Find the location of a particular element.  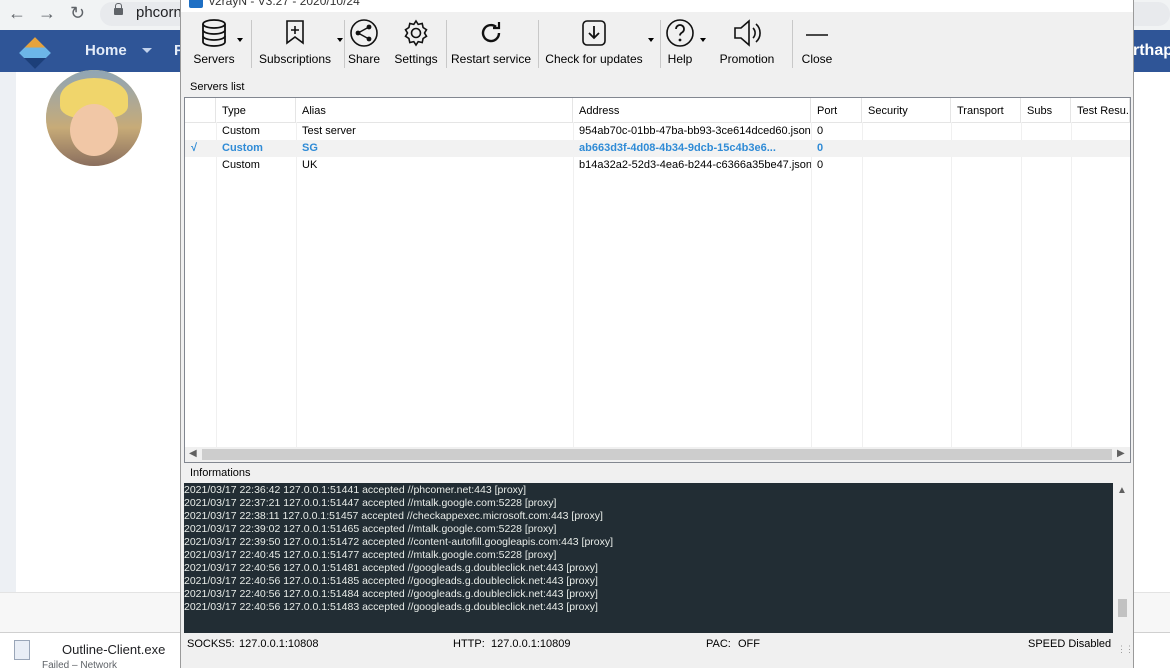

vertical-scrollbar: ▲ is located at coordinates (1122, 558).